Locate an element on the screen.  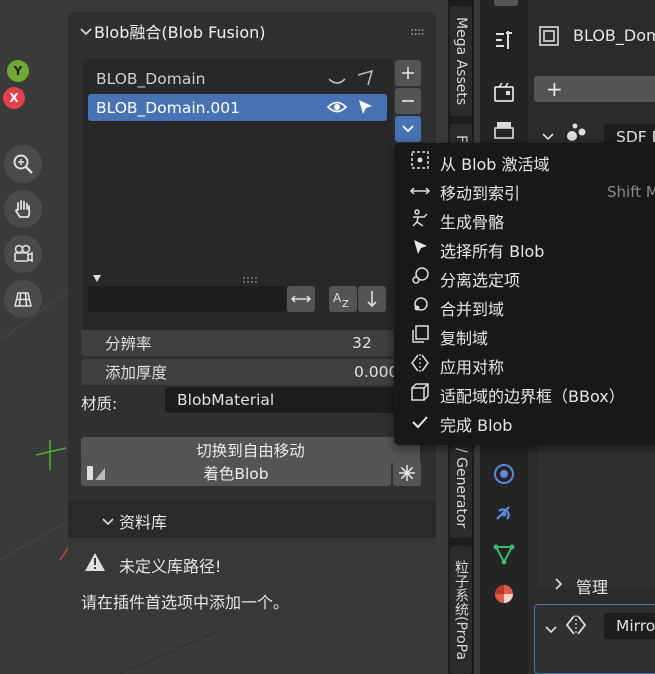
add-domain-button is located at coordinates (408, 73).